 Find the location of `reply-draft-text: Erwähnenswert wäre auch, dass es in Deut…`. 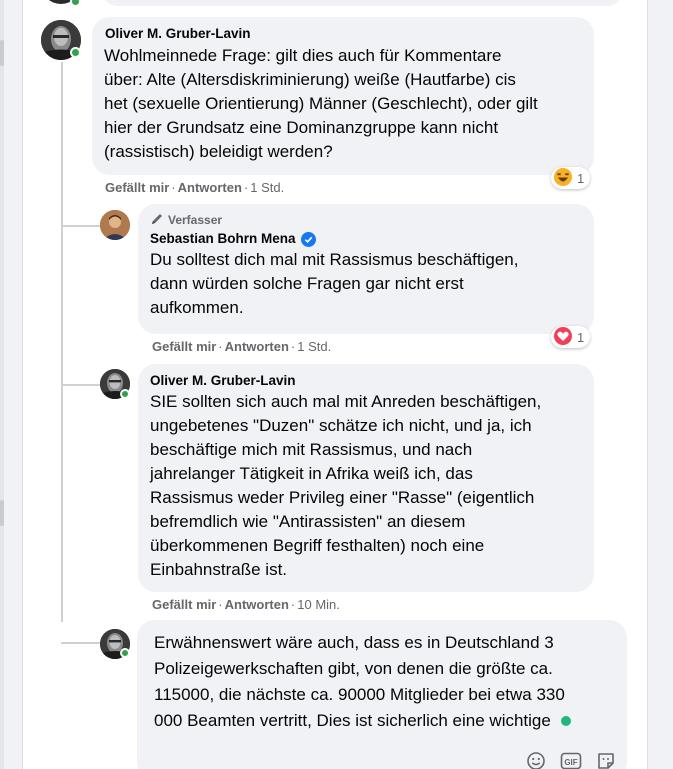

reply-draft-text: Erwähnenswert wäre auch, dass es in Deut… is located at coordinates (384, 682).